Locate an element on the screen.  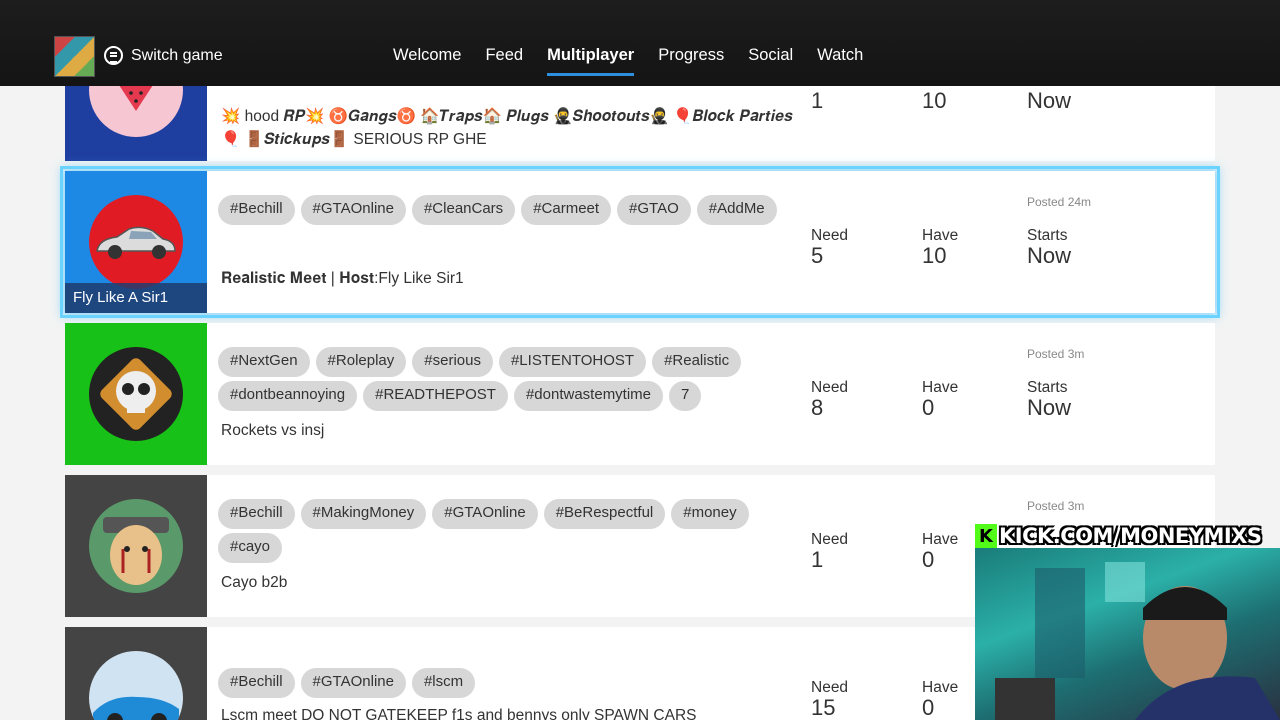
tab-progress: Progress is located at coordinates (691, 61).